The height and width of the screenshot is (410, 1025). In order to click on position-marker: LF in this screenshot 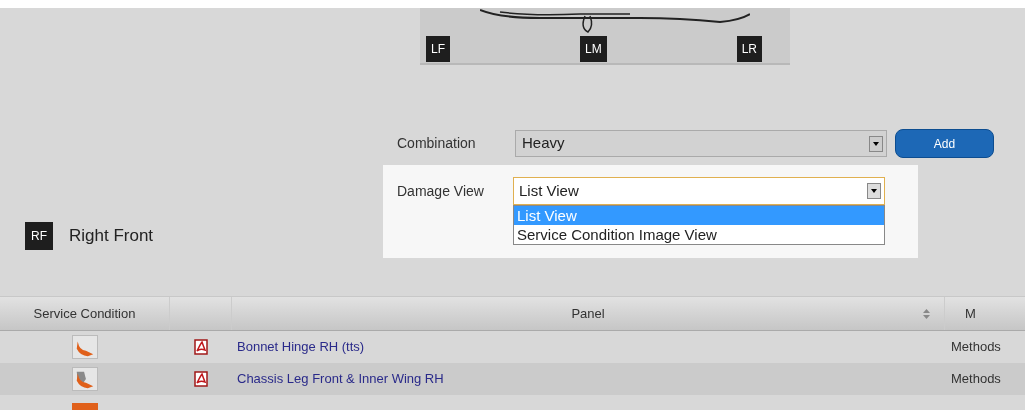, I will do `click(438, 49)`.